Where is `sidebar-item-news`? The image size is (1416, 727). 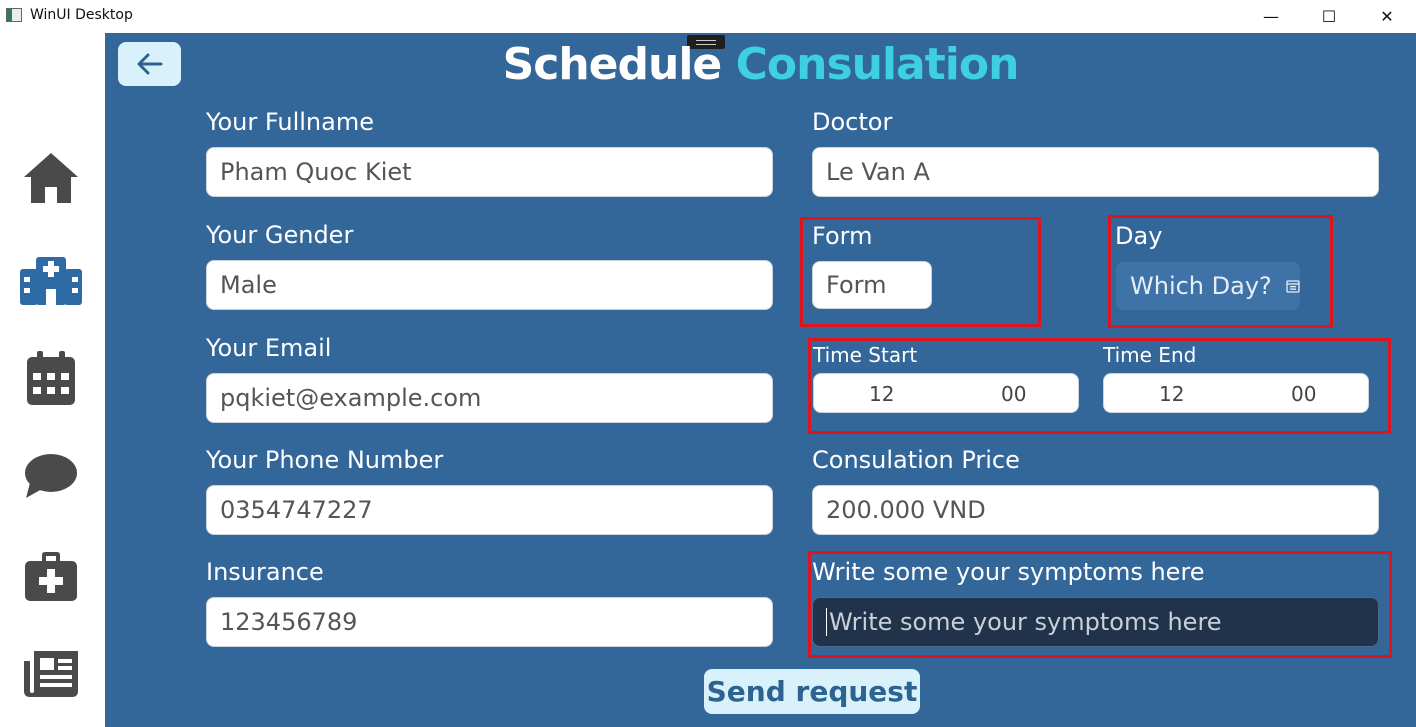 sidebar-item-news is located at coordinates (51, 674).